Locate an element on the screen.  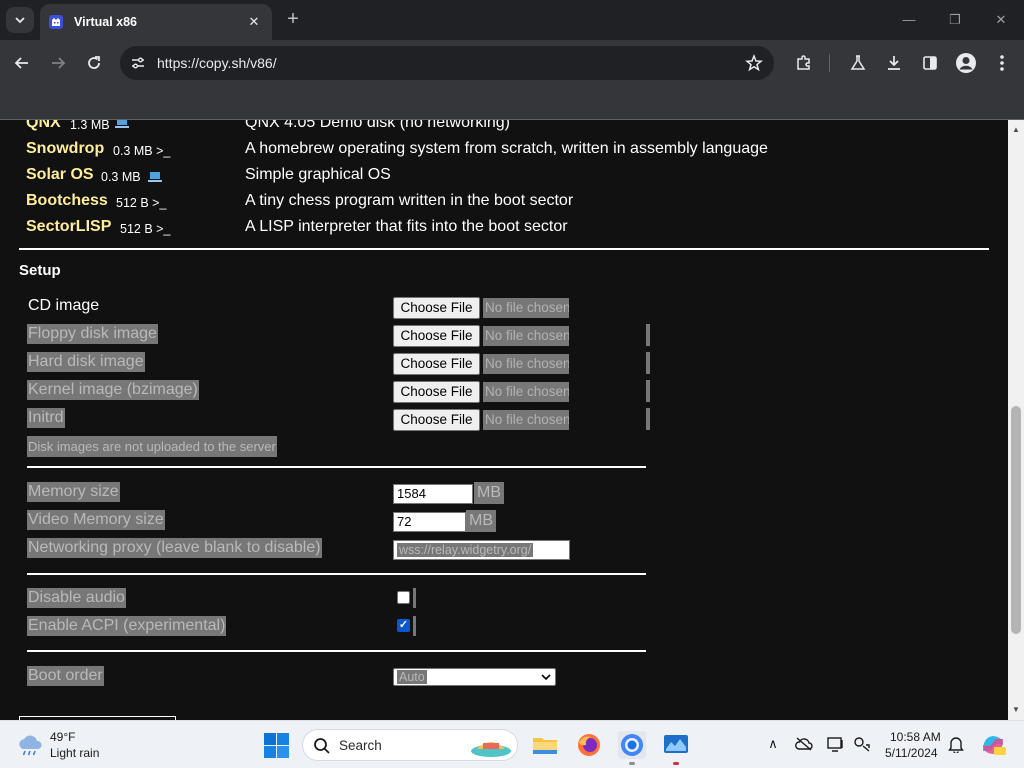
clock-time: 10:58 AM is located at coordinates (915, 737).